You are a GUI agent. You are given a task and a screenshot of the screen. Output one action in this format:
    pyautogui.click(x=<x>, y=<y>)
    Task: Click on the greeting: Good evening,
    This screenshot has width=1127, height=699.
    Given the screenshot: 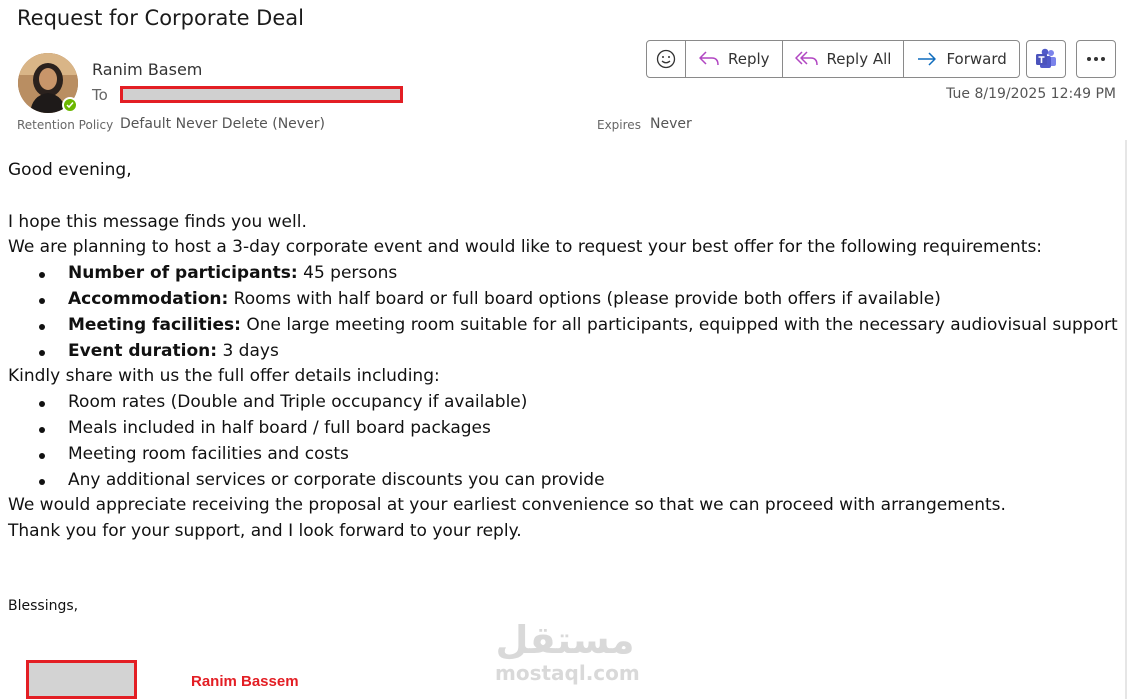 What is the action you would take?
    pyautogui.click(x=70, y=170)
    